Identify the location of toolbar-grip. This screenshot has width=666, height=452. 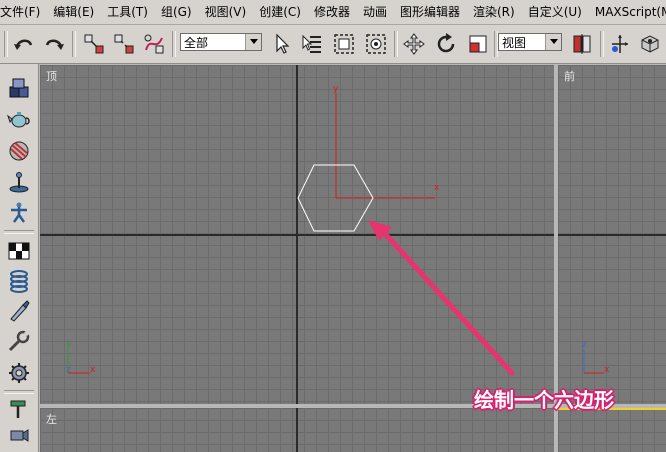
(6, 44).